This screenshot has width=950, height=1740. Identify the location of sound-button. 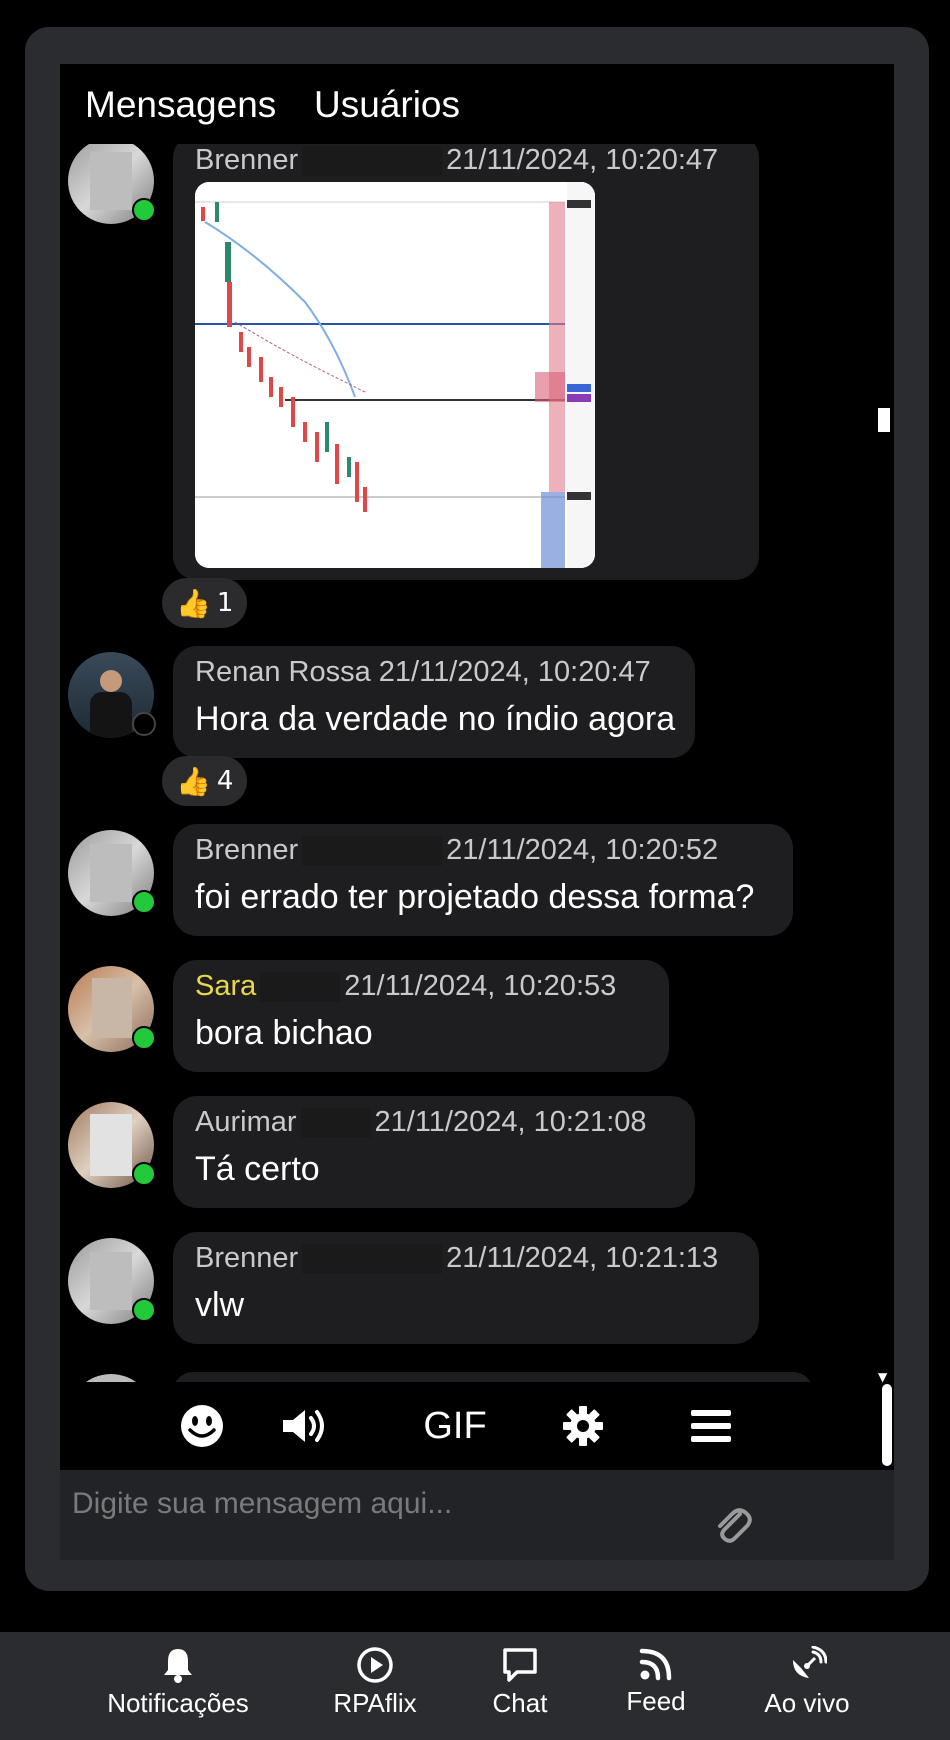
(304, 1426).